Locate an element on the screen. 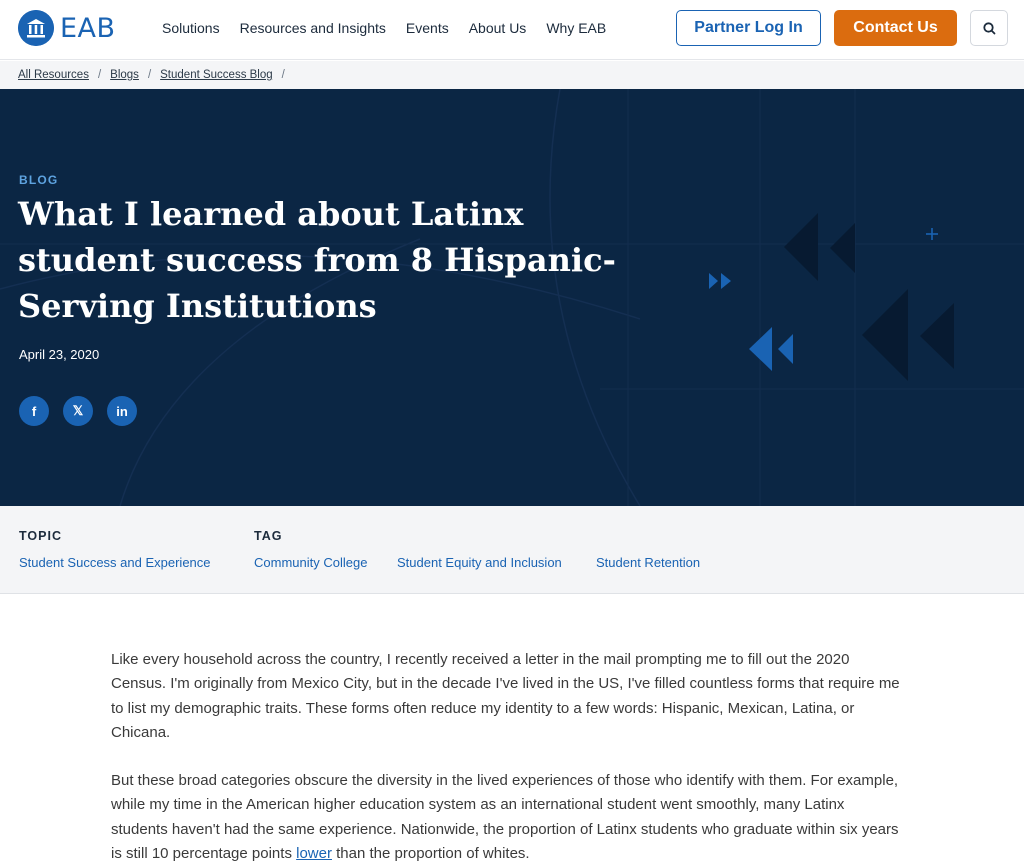 Image resolution: width=1024 pixels, height=866 pixels. breadcrumb-all-resources: All Resources is located at coordinates (53, 75).